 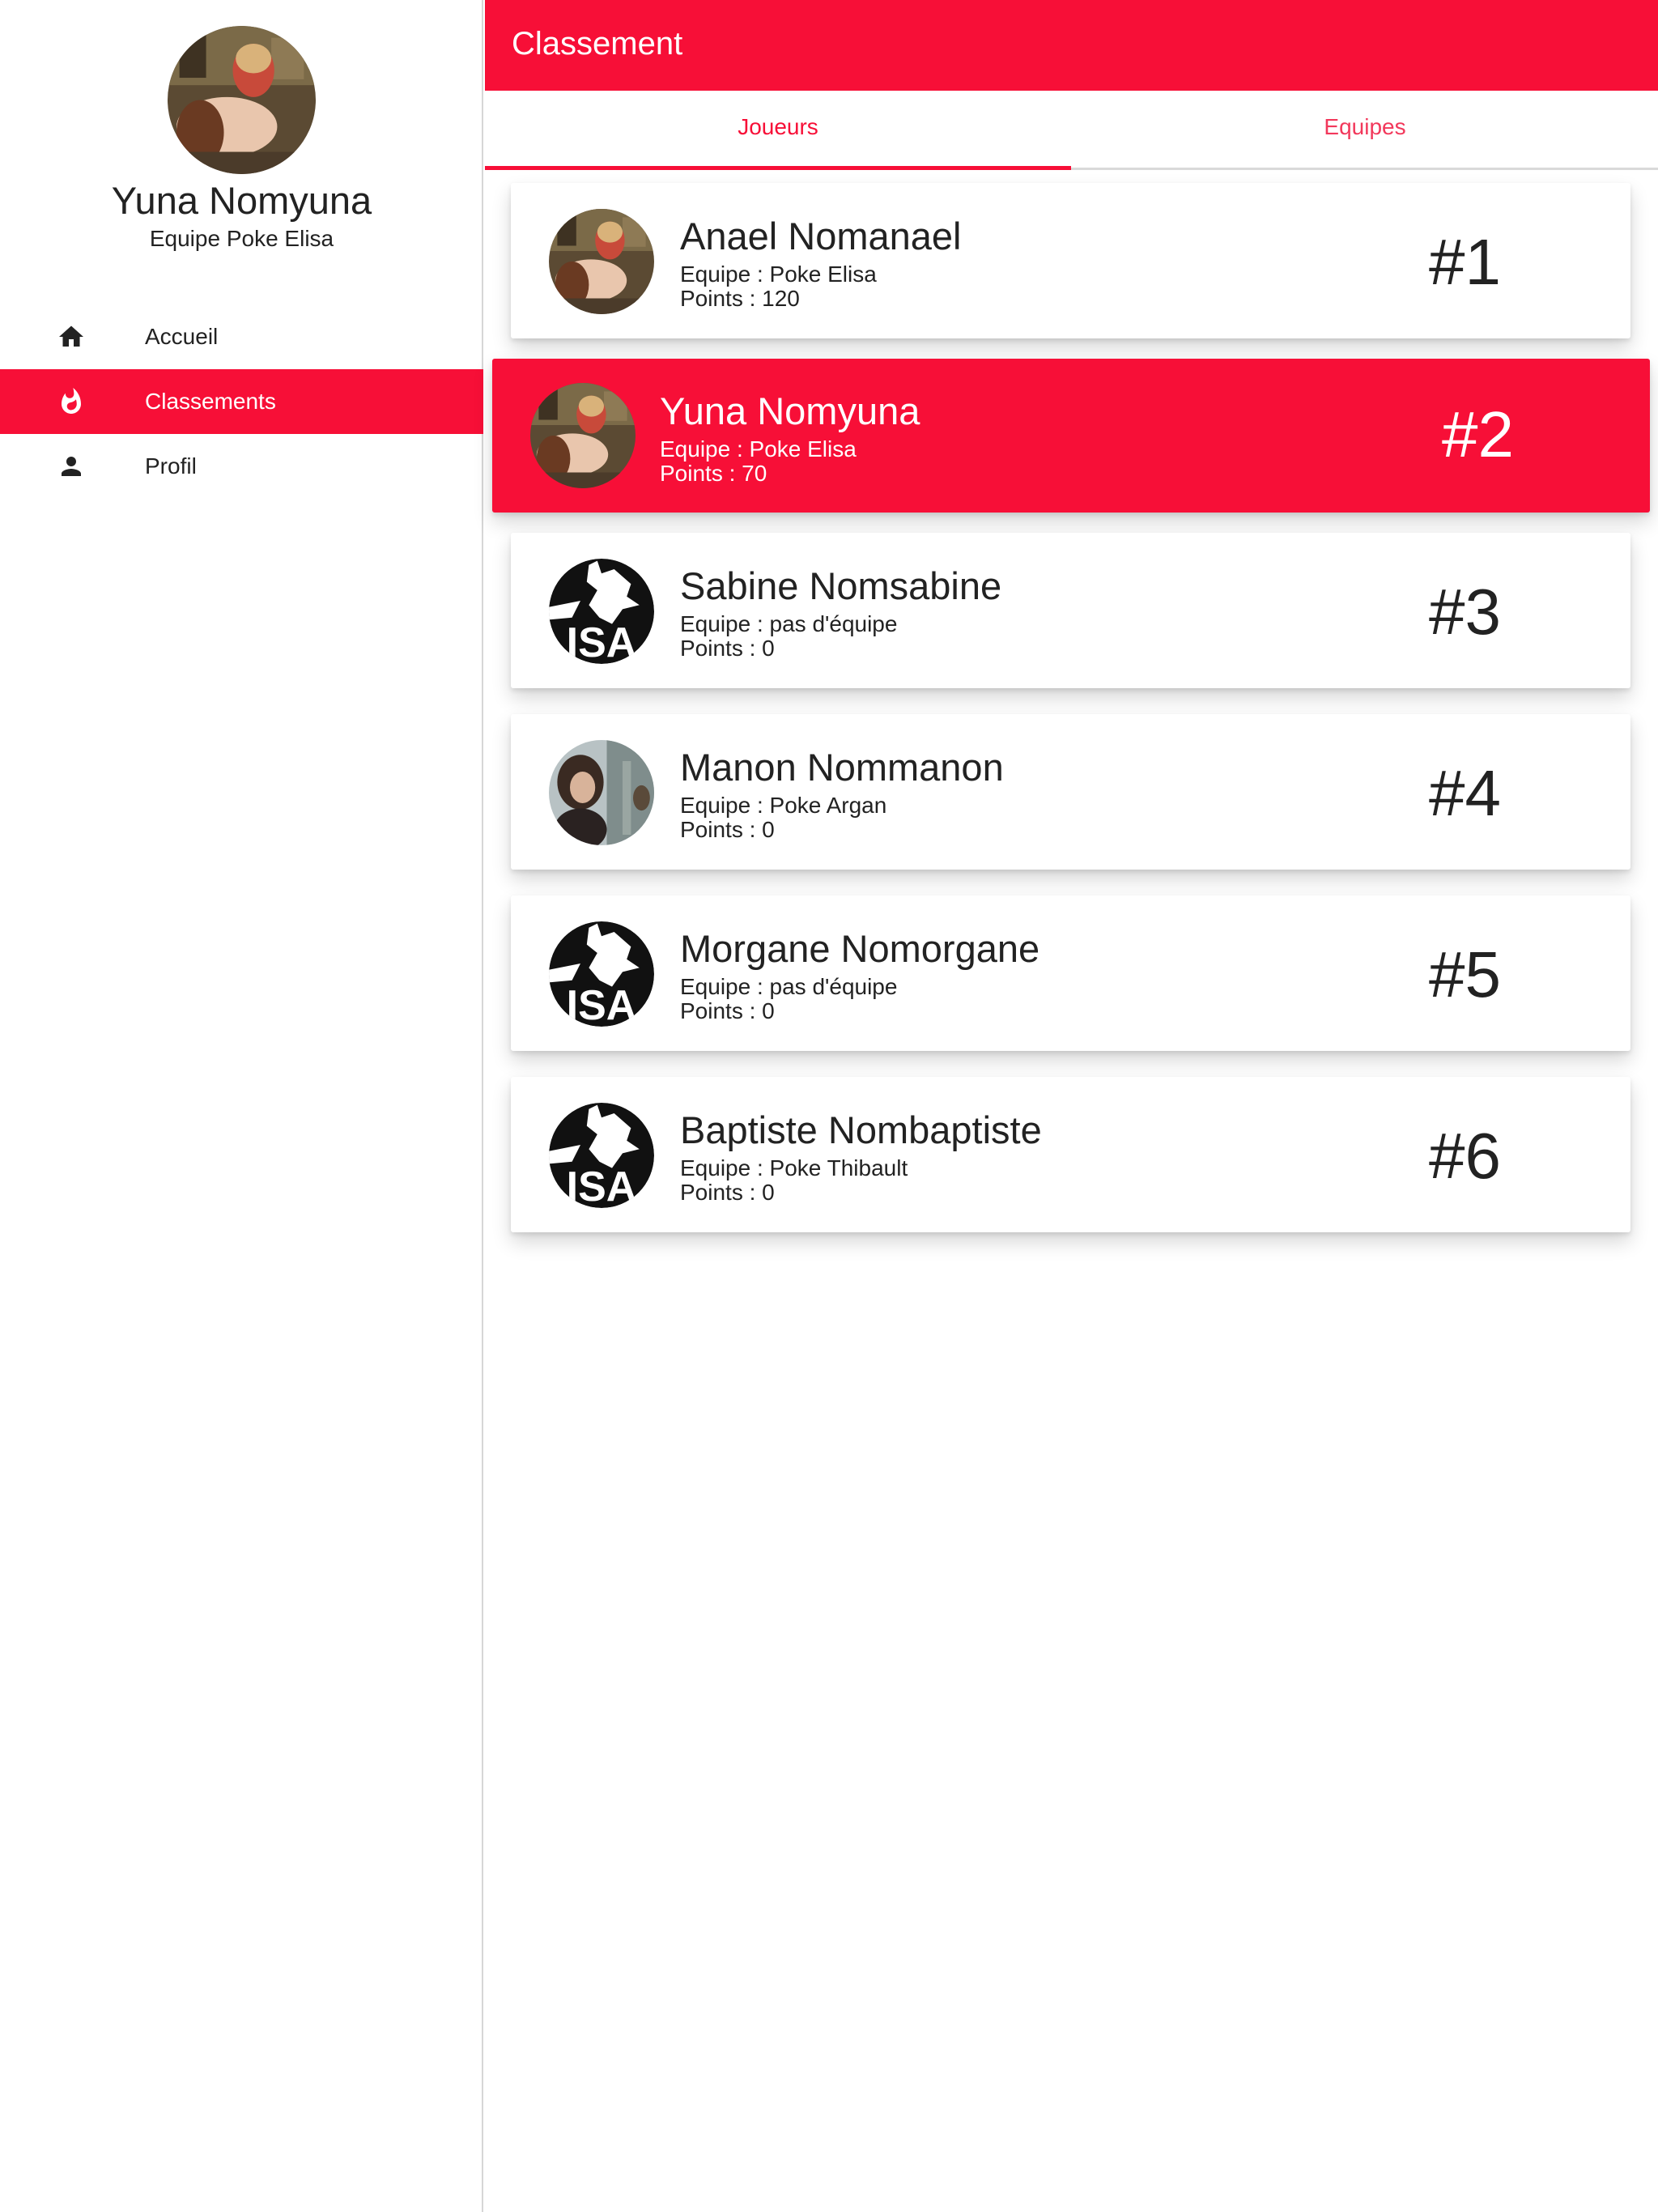 I want to click on ranking-tabs: Joueurs Equipes, so click(x=1071, y=131).